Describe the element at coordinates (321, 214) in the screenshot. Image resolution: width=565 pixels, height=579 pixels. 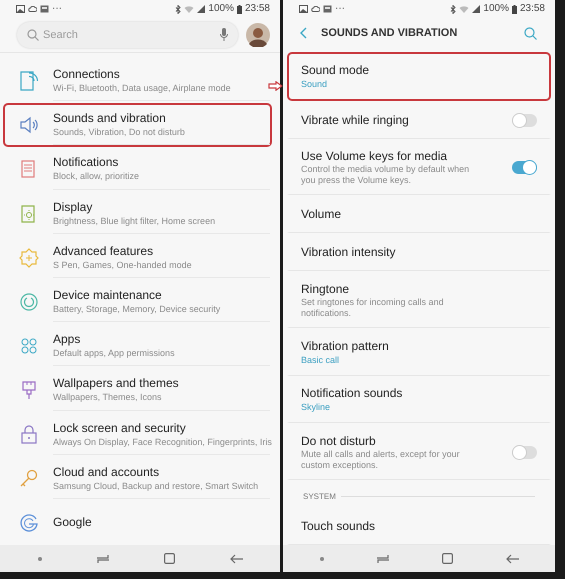
I see `item-title: Volume` at that location.